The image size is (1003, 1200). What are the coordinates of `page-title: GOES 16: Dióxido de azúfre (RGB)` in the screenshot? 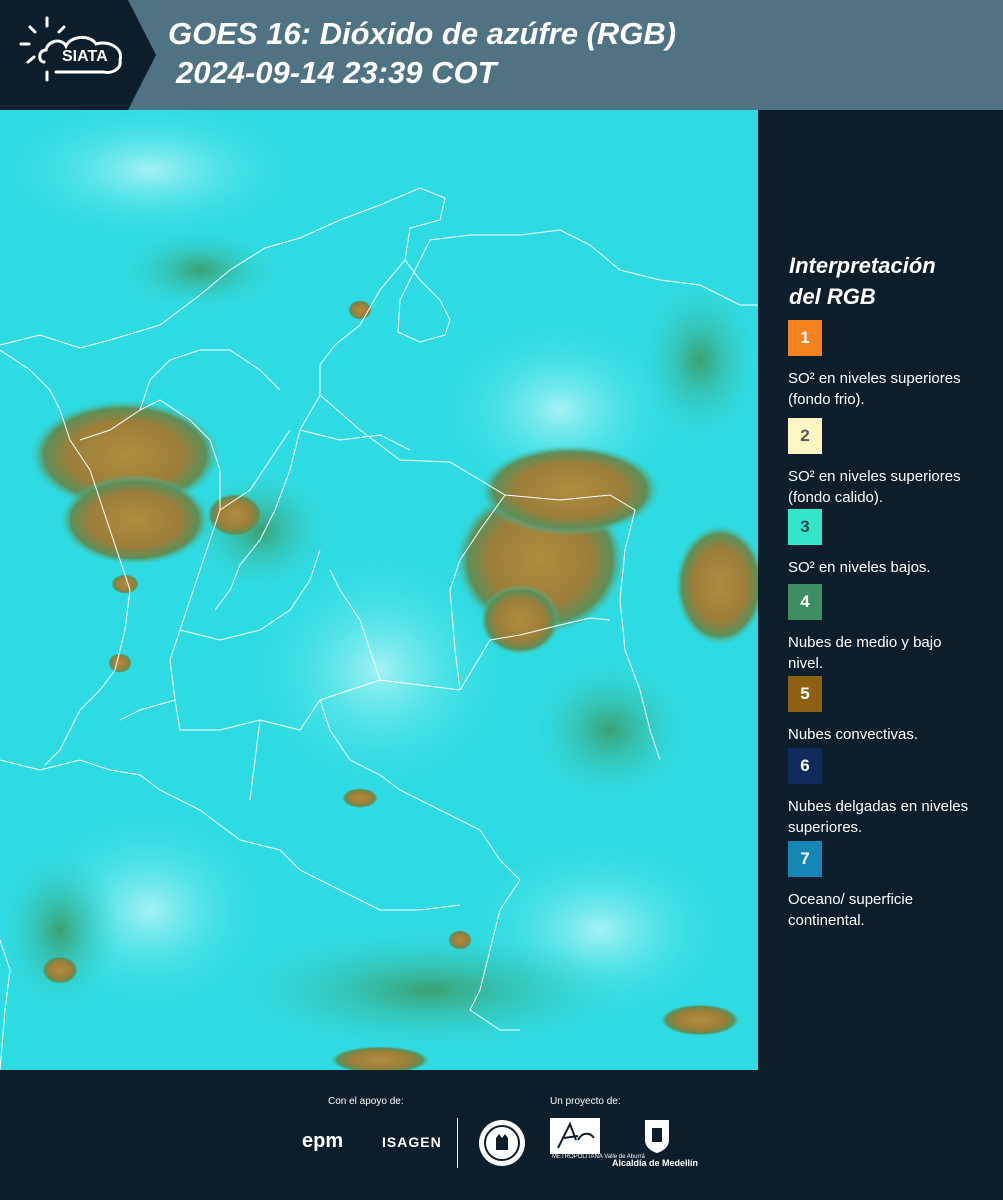 It's located at (422, 33).